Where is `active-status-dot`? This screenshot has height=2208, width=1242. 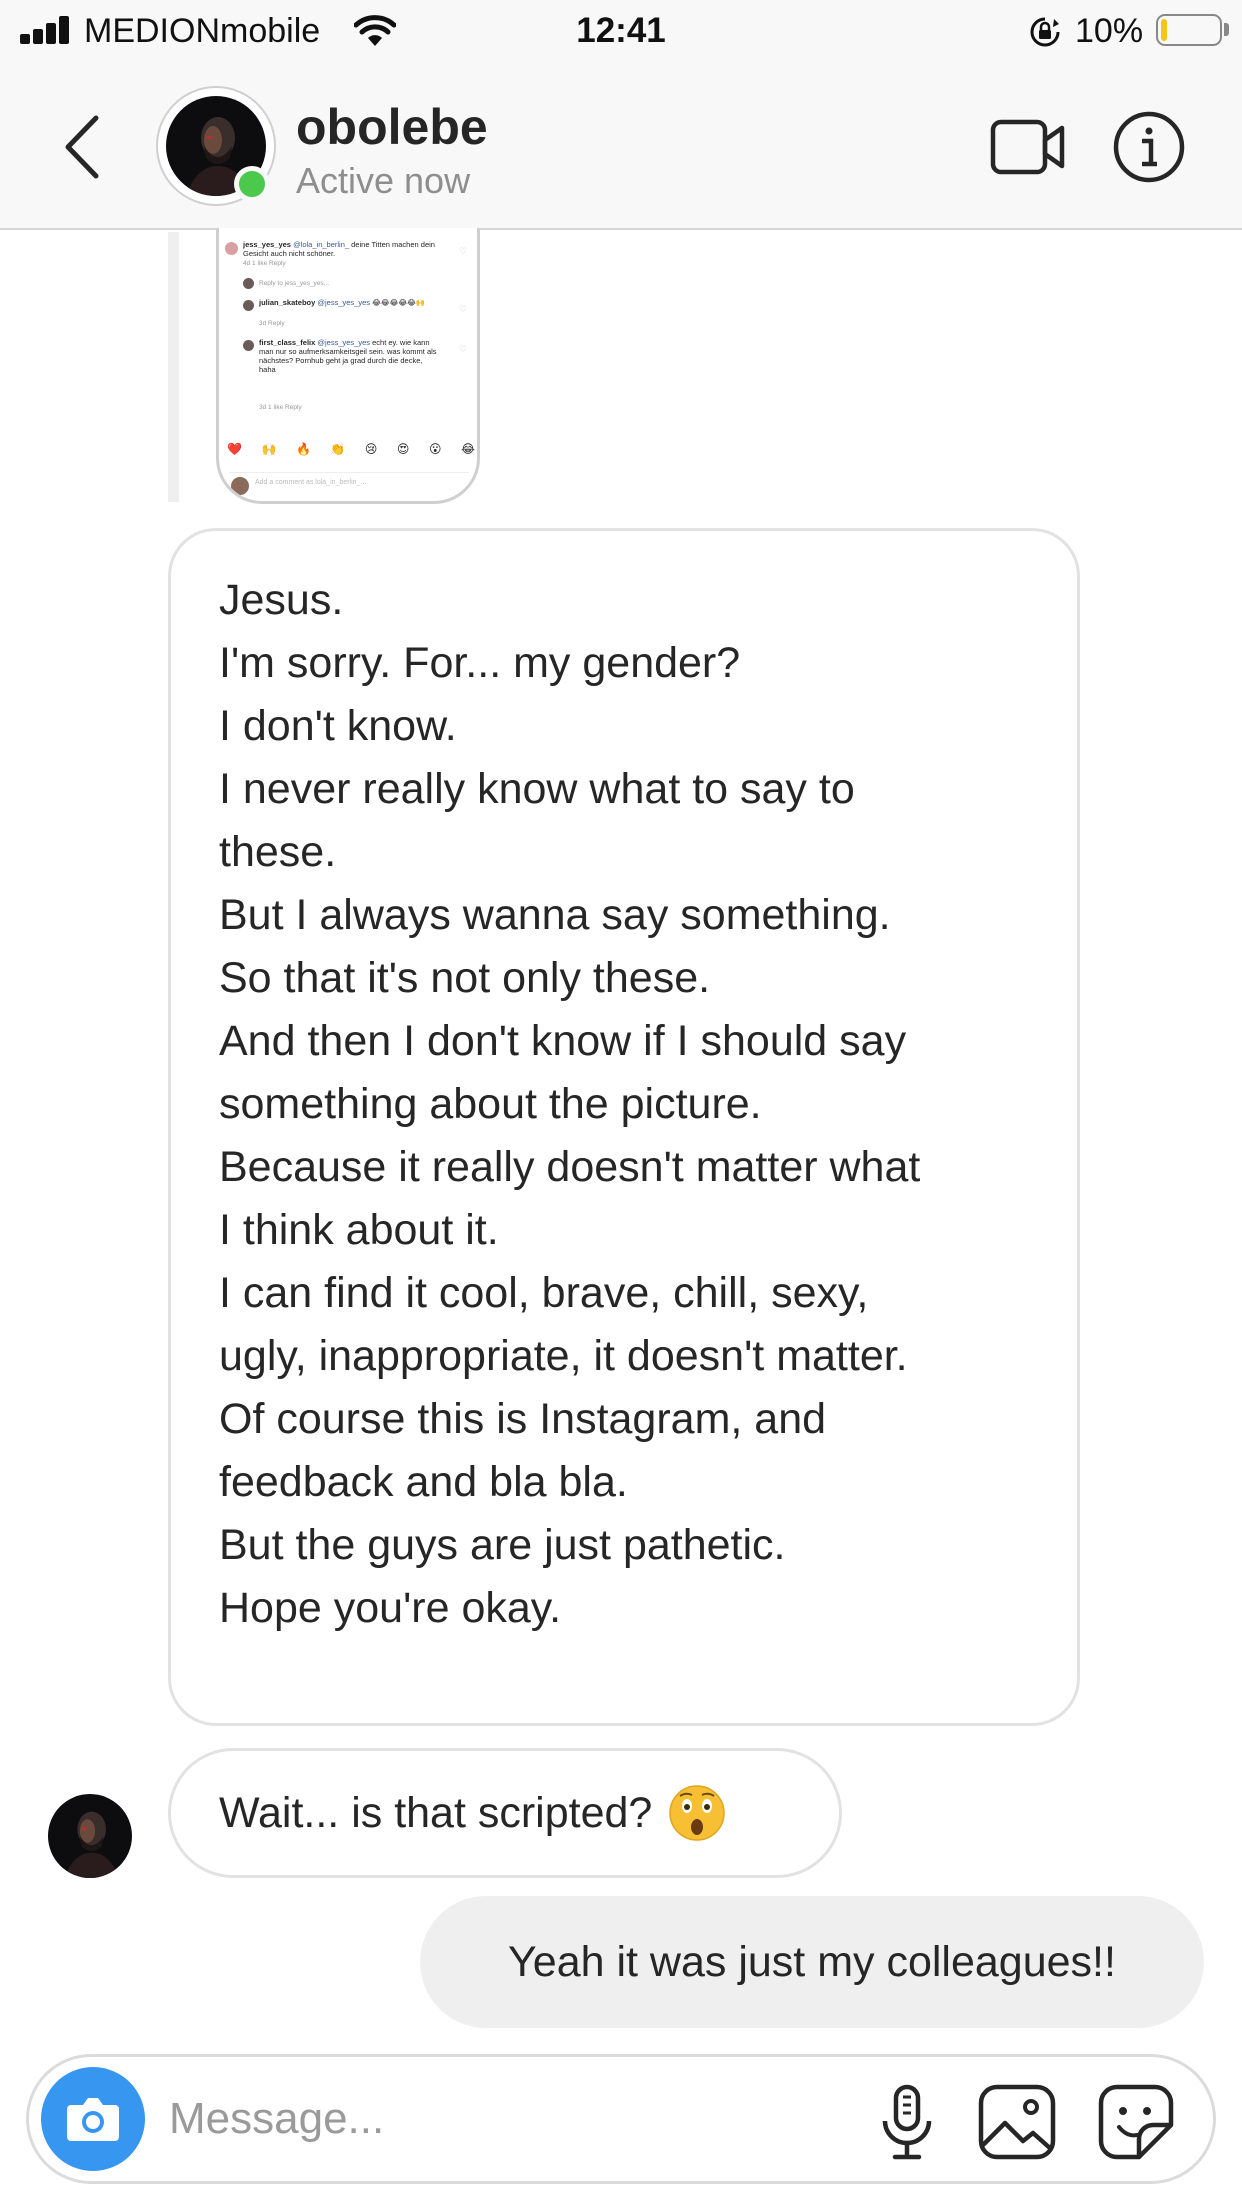
active-status-dot is located at coordinates (252, 184).